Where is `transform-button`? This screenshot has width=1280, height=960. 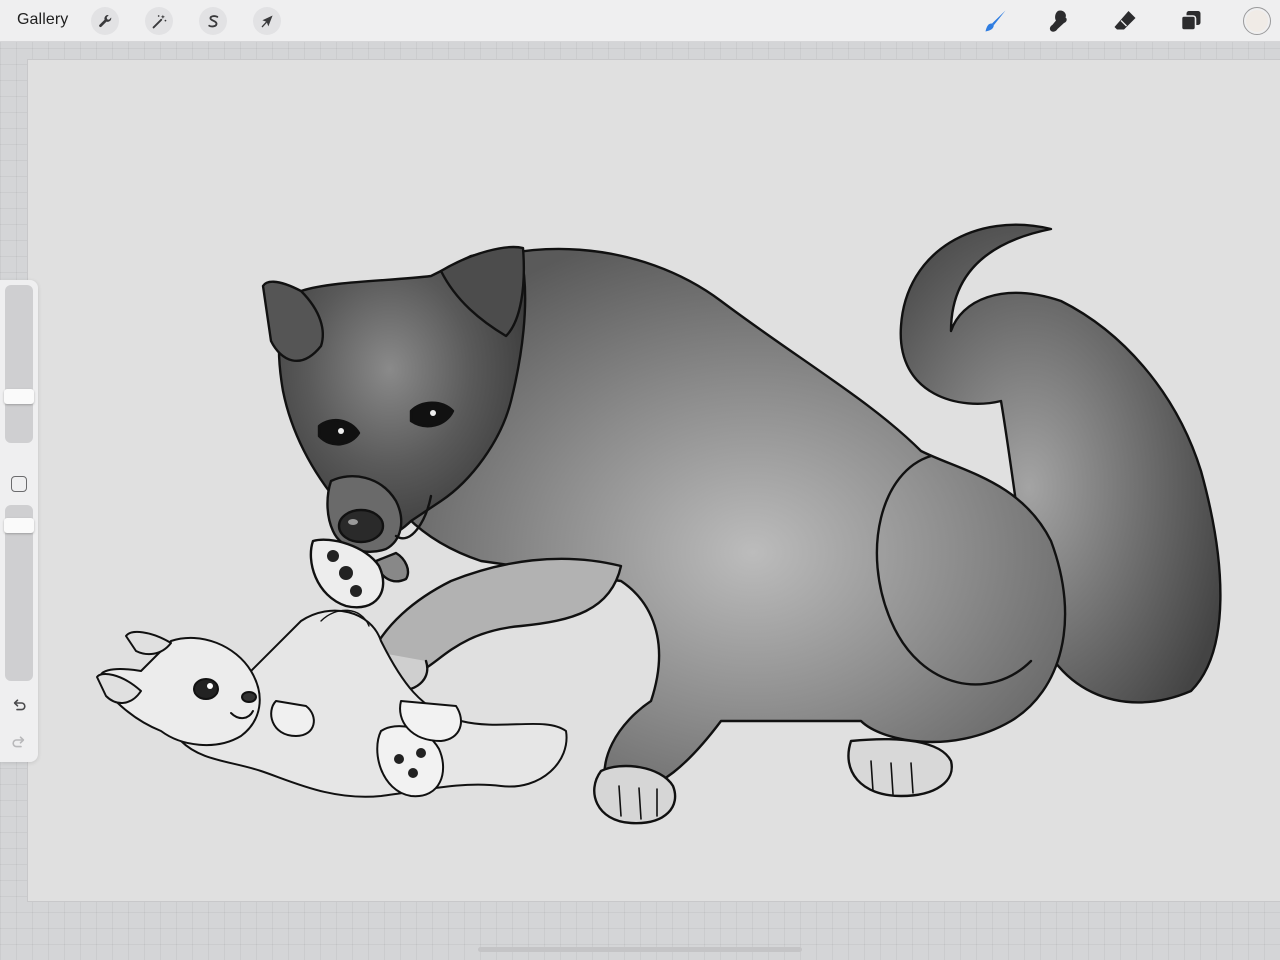
transform-button is located at coordinates (267, 21).